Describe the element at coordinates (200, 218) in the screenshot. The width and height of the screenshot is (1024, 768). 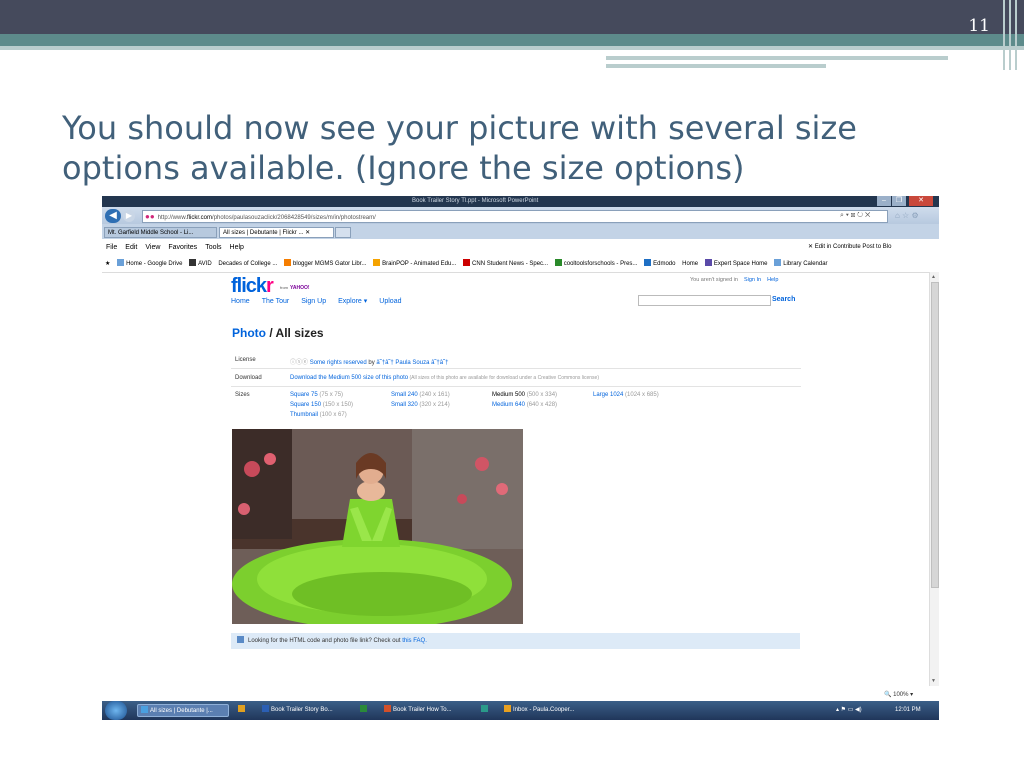
I see `url-domain: flickr.com` at that location.